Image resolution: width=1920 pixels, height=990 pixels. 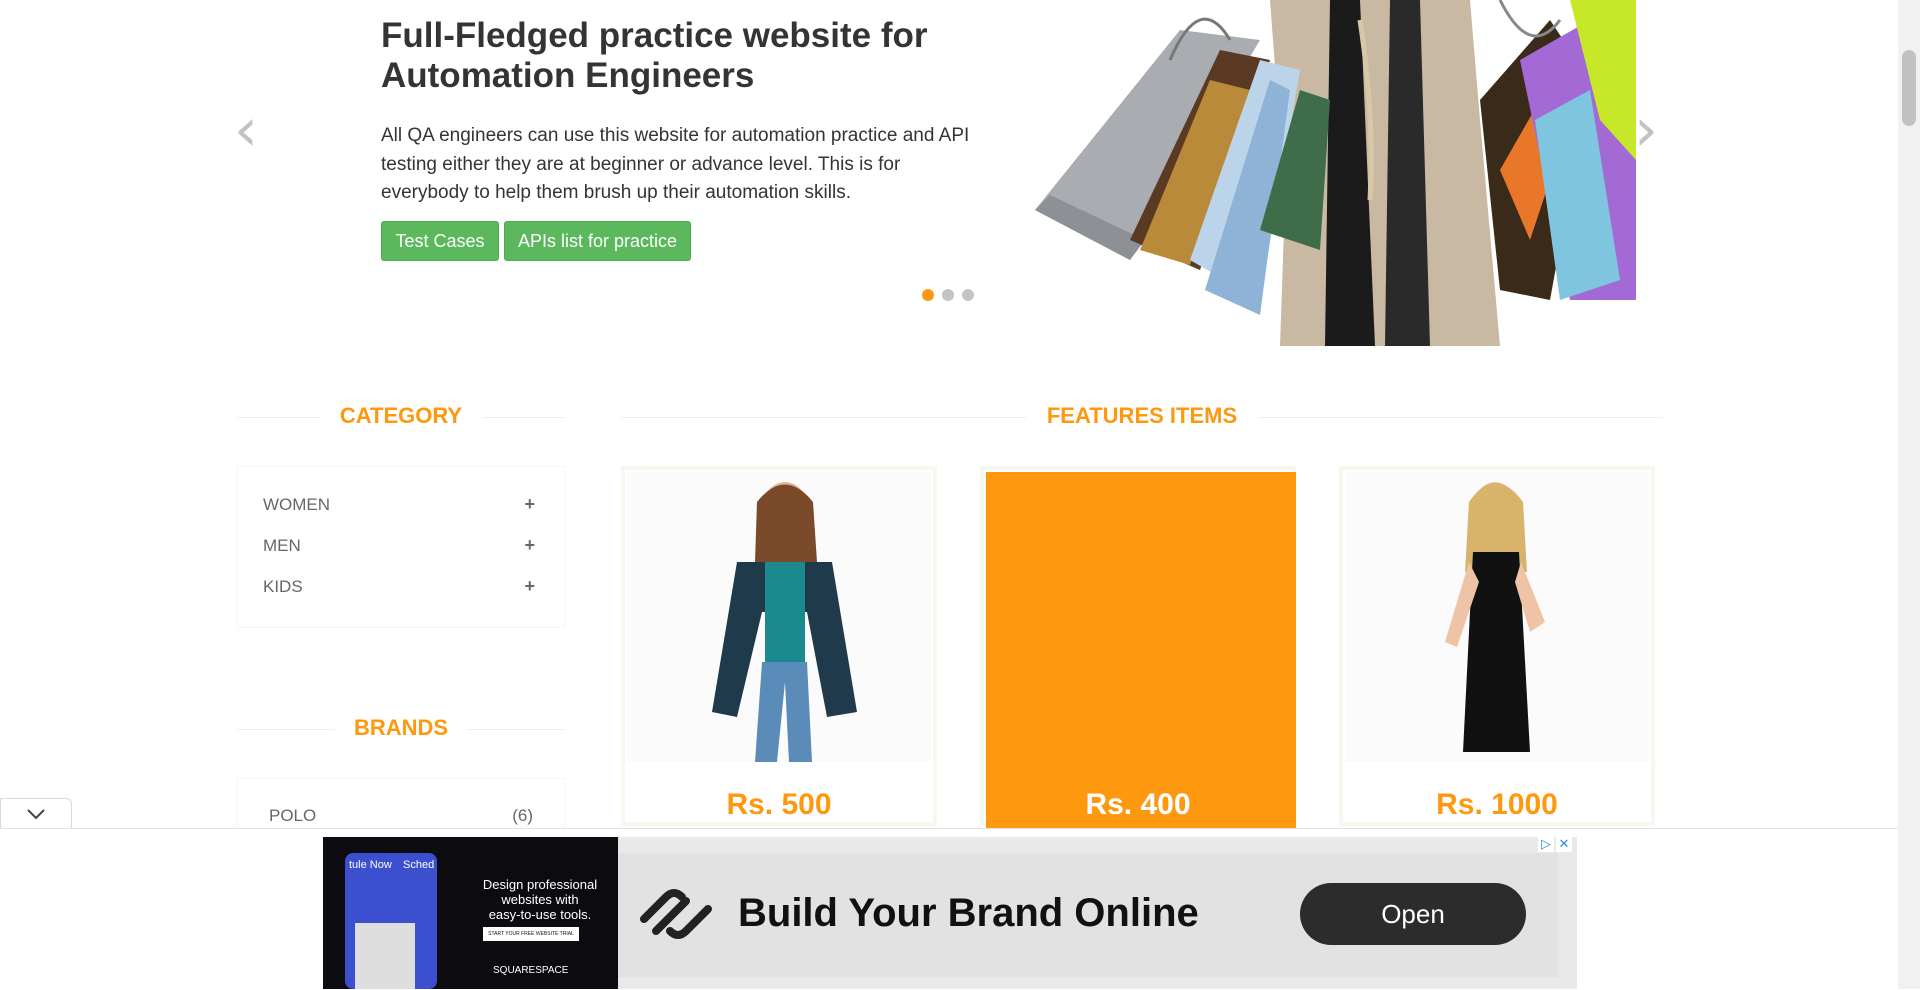 What do you see at coordinates (440, 241) in the screenshot?
I see `test-cases-button: Test Cases` at bounding box center [440, 241].